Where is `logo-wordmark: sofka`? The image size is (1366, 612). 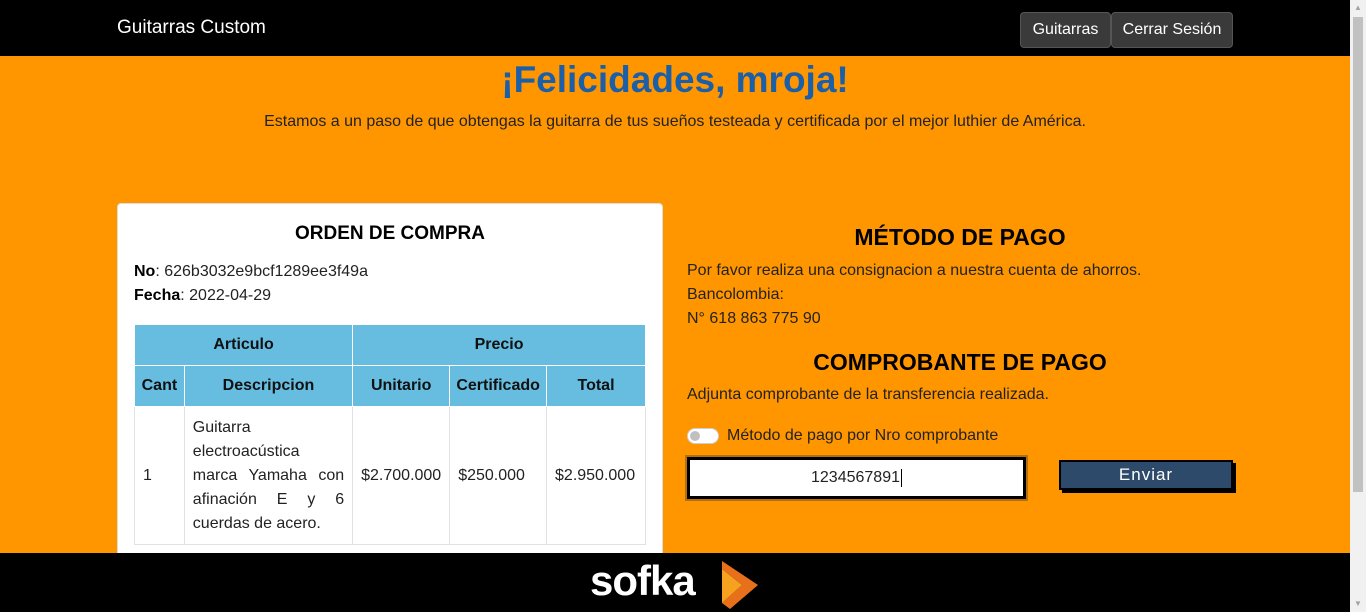
logo-wordmark: sofka is located at coordinates (643, 580).